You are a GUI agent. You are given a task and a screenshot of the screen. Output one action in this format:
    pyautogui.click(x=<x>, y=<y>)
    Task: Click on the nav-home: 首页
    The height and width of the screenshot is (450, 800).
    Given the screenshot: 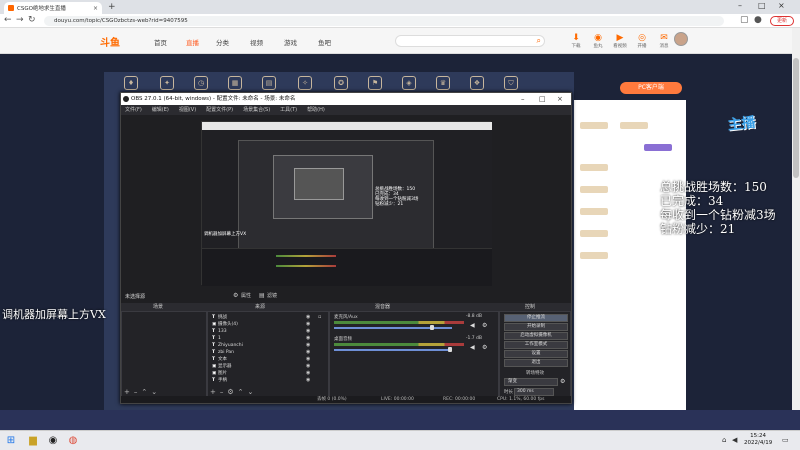 What is the action you would take?
    pyautogui.click(x=160, y=42)
    